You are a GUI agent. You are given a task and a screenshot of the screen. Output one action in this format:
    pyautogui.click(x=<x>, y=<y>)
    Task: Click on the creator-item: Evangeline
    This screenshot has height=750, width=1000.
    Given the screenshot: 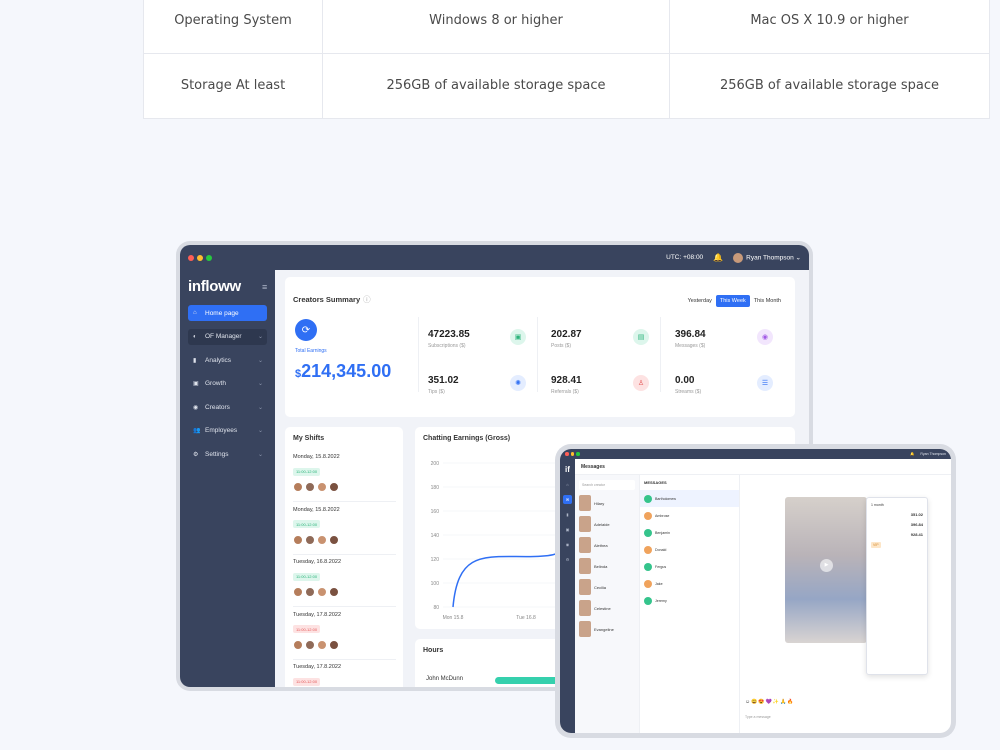 What is the action you would take?
    pyautogui.click(x=607, y=629)
    